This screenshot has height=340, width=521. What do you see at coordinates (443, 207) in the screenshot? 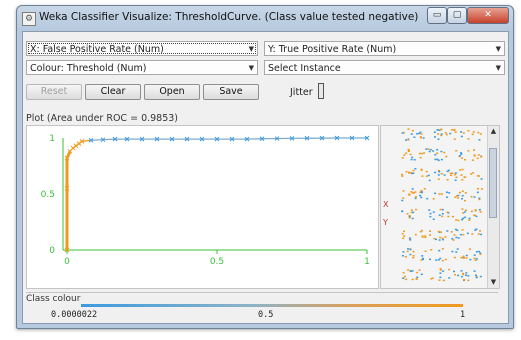
I see `attribute-thumbnails` at bounding box center [443, 207].